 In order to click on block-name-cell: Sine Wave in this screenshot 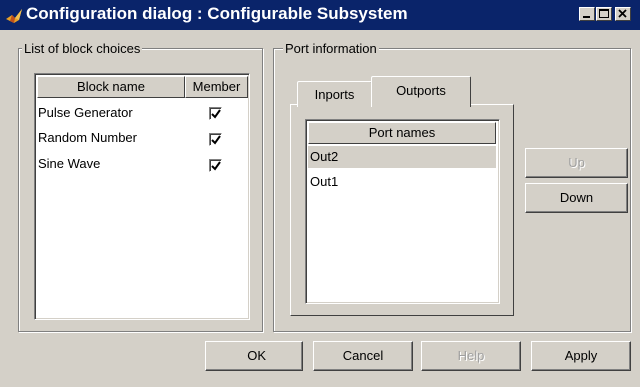, I will do `click(69, 163)`.